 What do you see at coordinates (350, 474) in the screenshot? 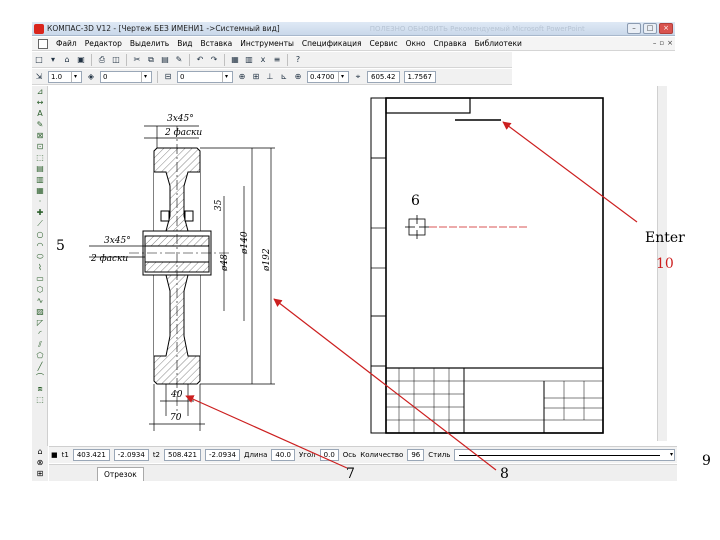
I see `annotation-7: 7` at bounding box center [350, 474].